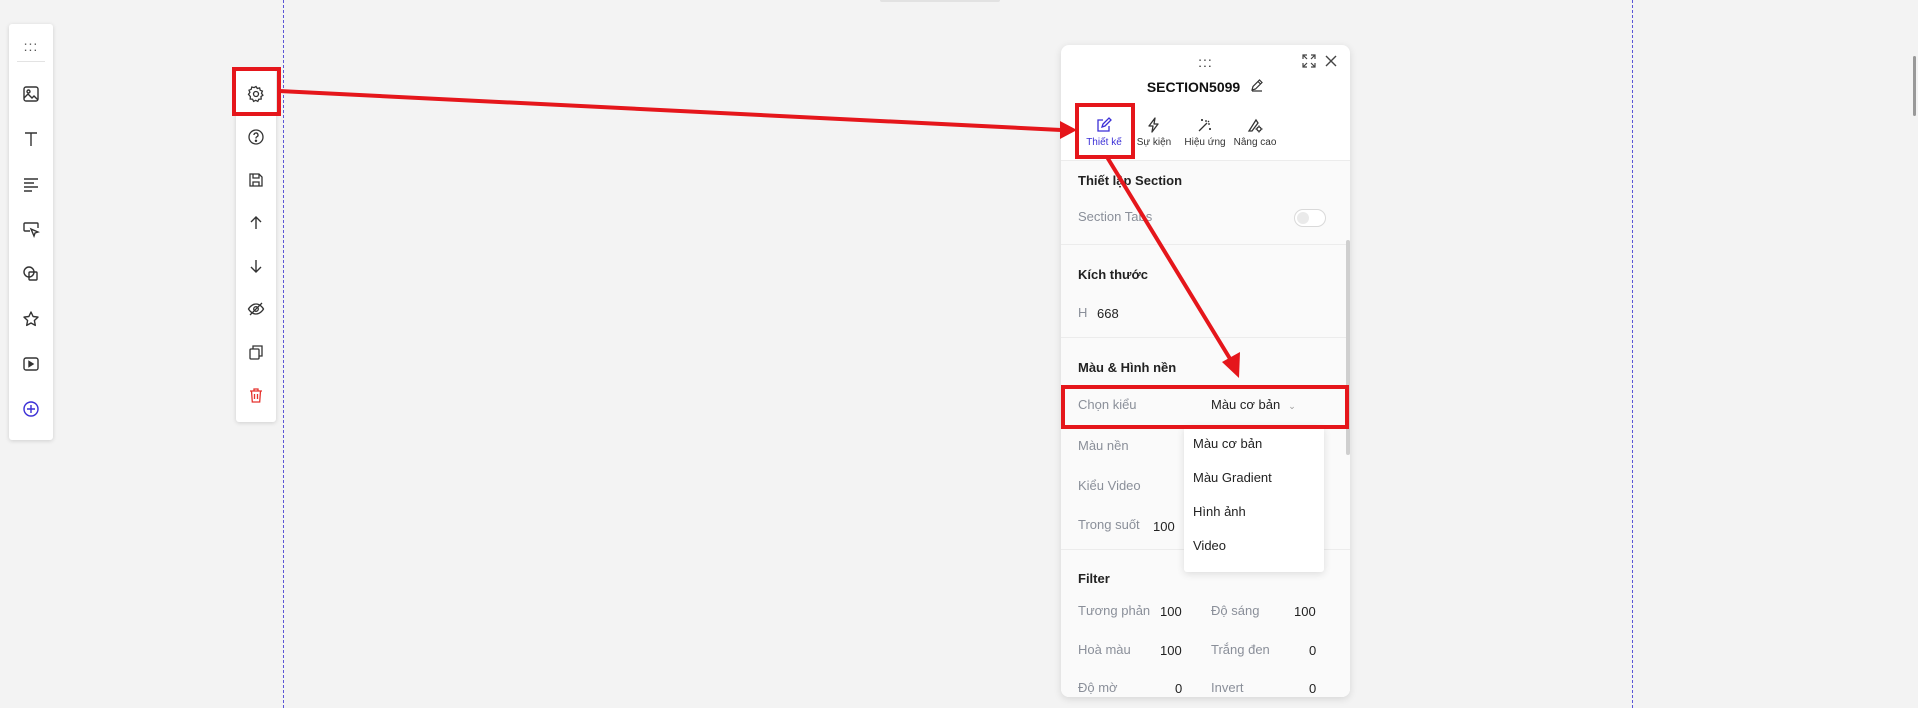 This screenshot has width=1918, height=708. I want to click on panel-scrollbar, so click(1348, 347).